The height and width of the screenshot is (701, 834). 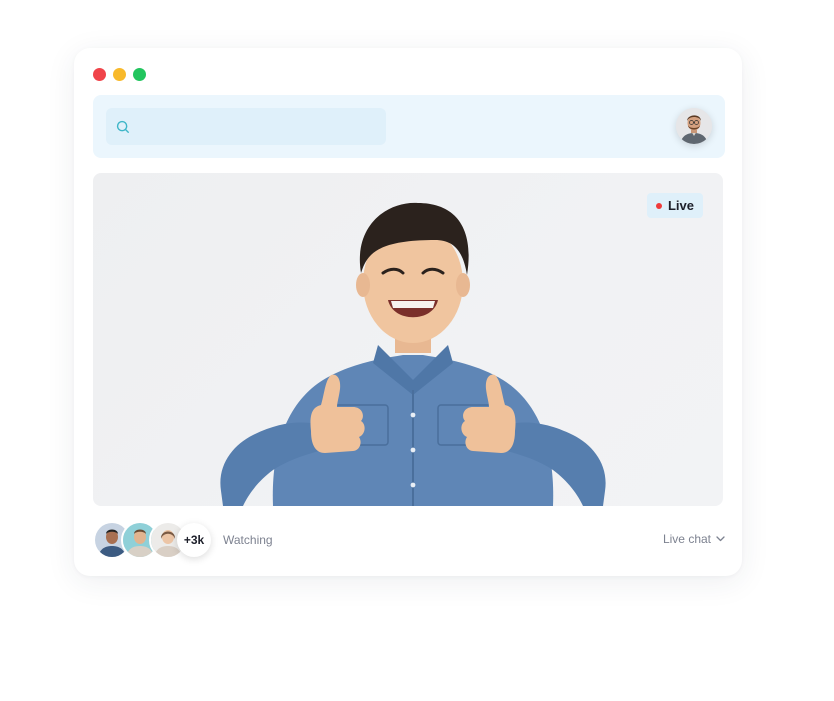 What do you see at coordinates (139, 74) in the screenshot?
I see `maximize-window-button` at bounding box center [139, 74].